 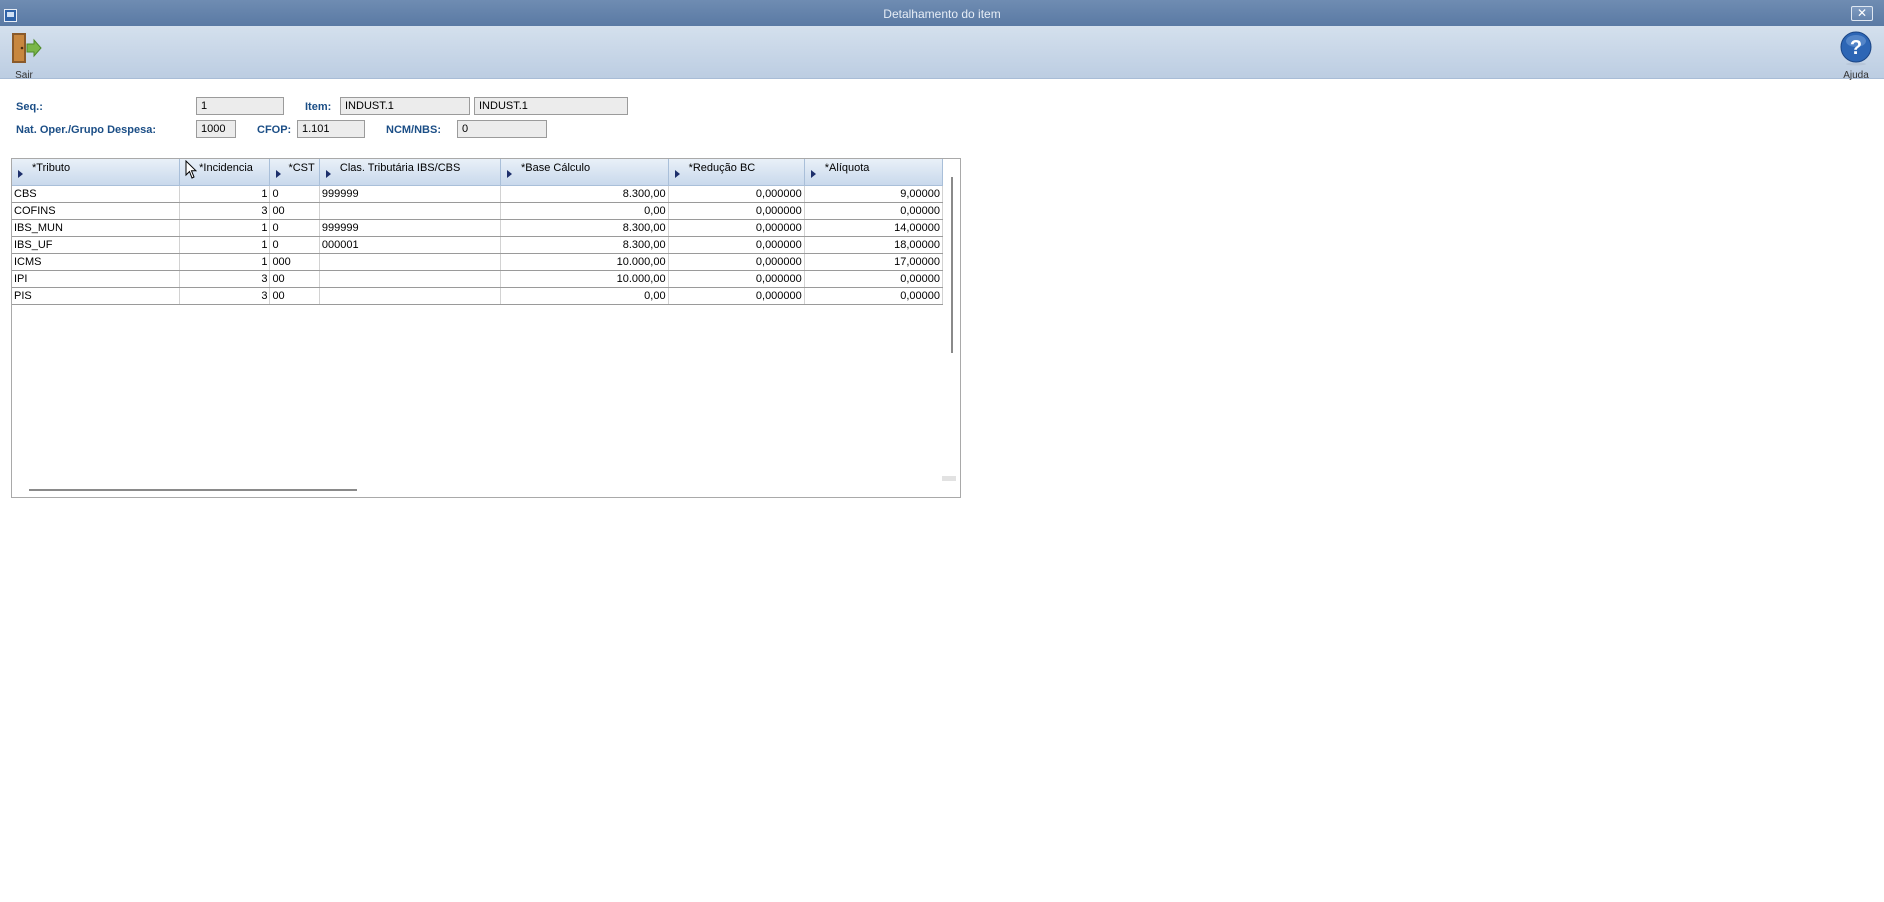 I want to click on item-label: Item:, so click(x=318, y=107).